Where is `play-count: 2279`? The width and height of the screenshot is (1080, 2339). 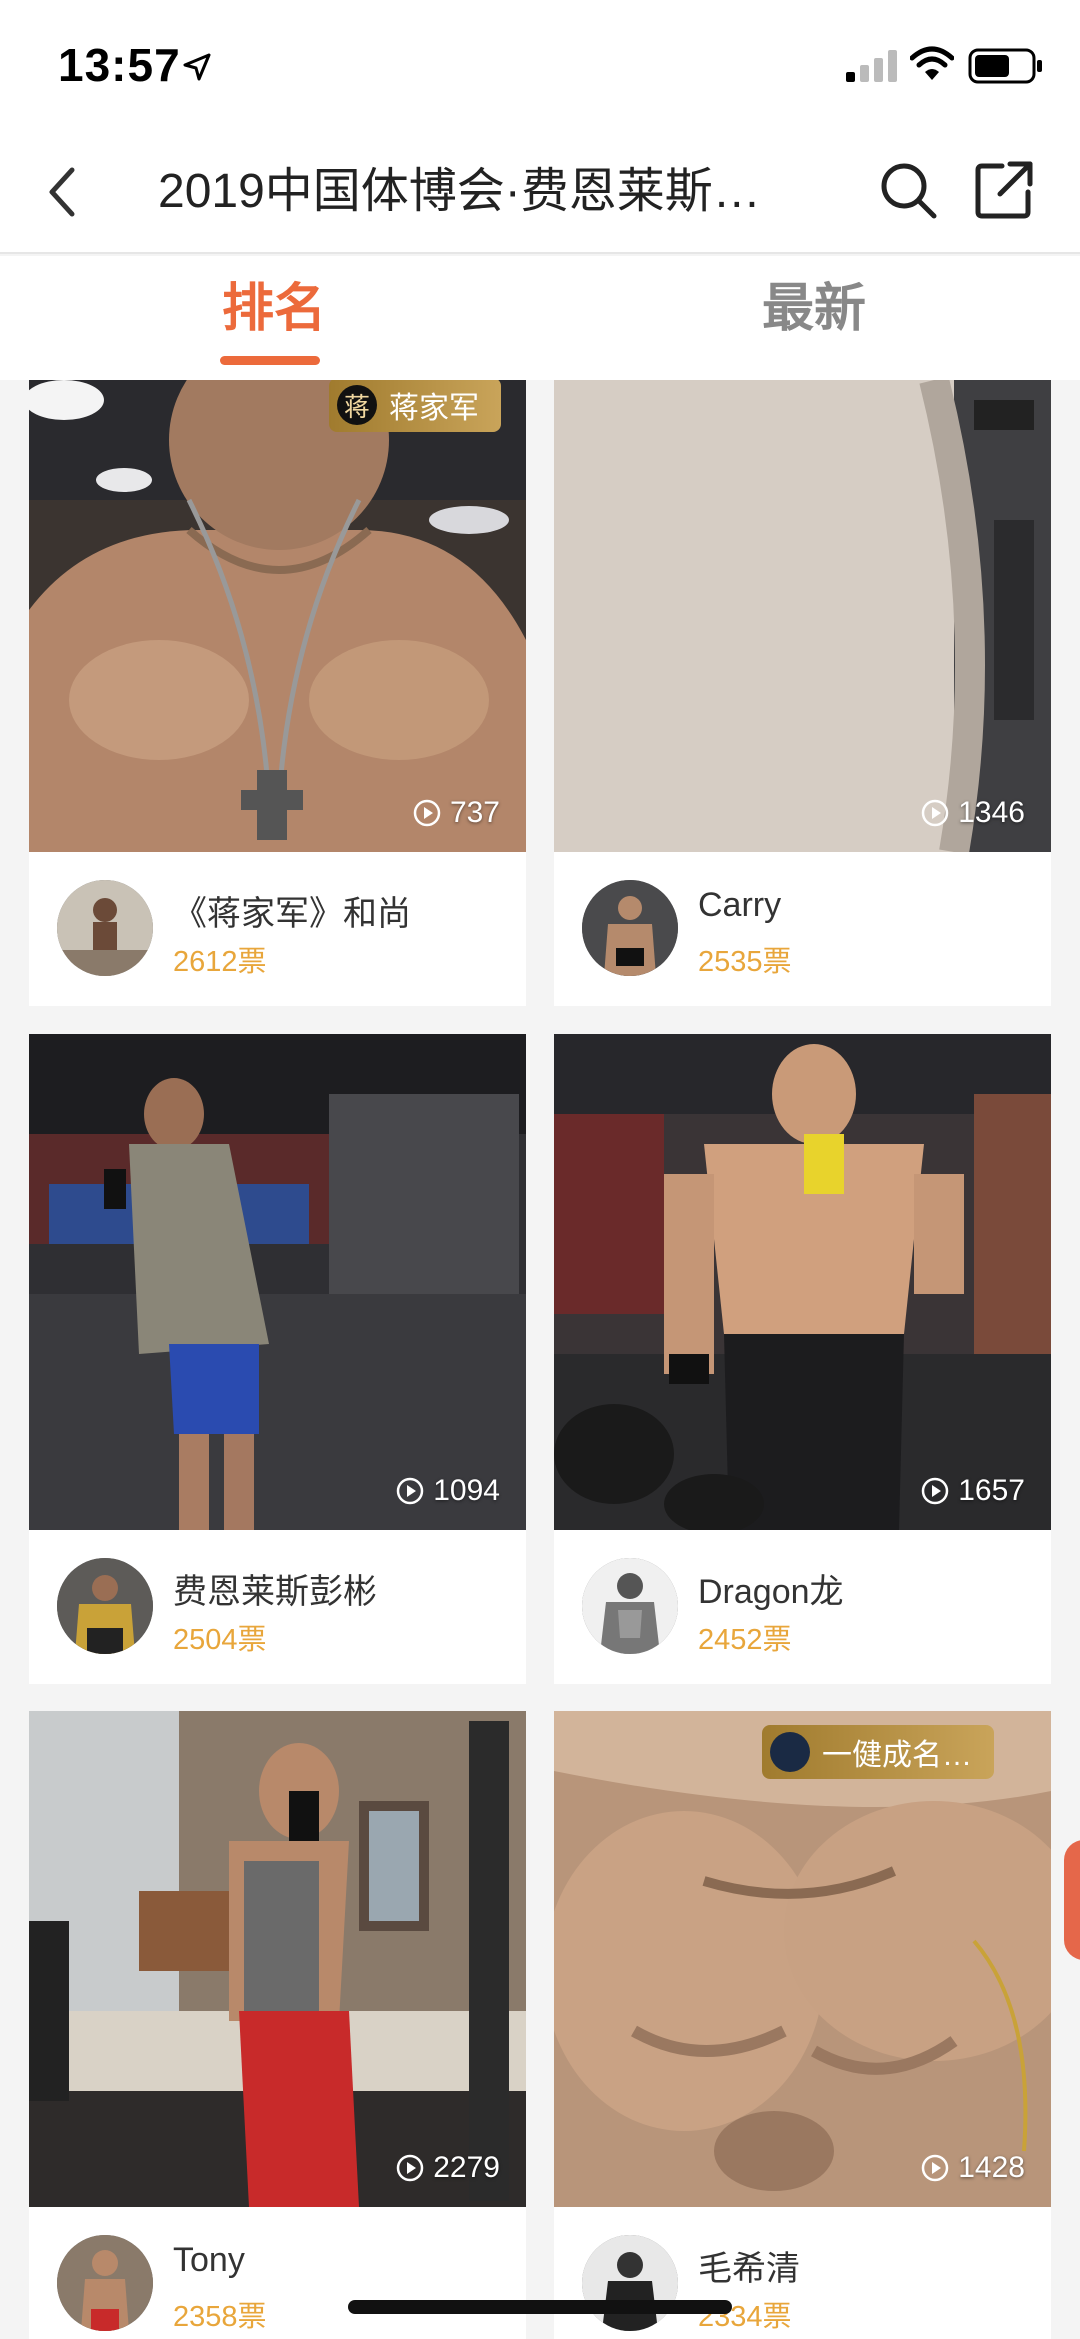
play-count: 2279 is located at coordinates (447, 2168).